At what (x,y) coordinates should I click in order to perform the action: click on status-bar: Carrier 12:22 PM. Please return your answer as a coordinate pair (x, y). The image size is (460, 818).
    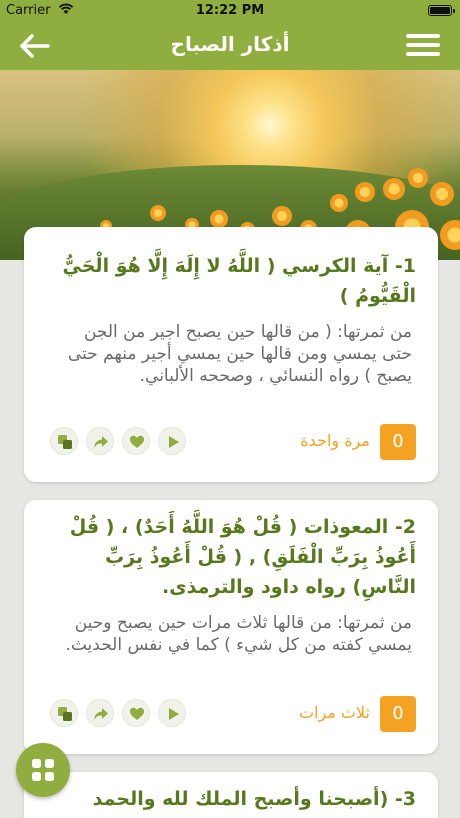
    Looking at the image, I should click on (230, 11).